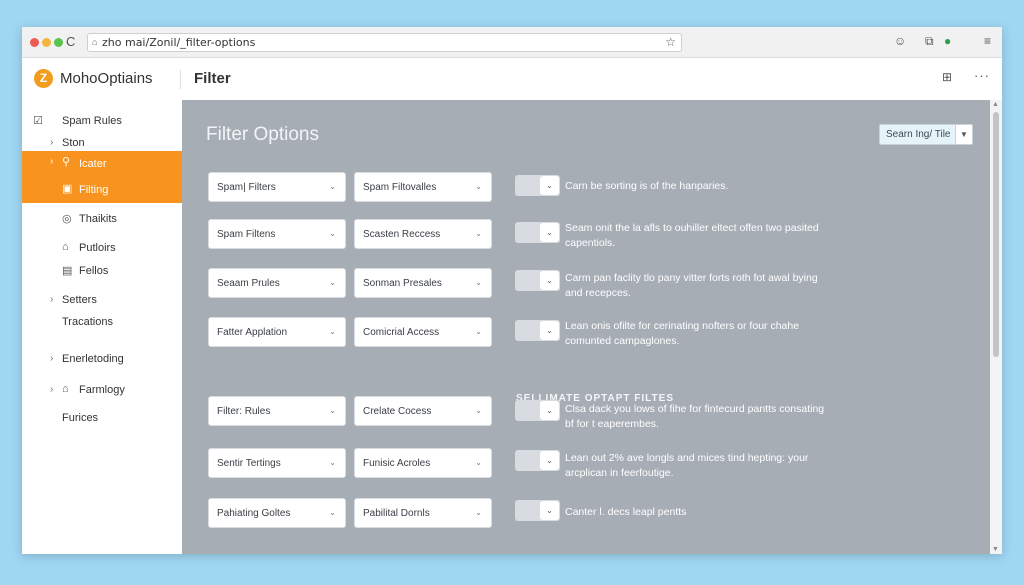 Image resolution: width=1024 pixels, height=585 pixels. What do you see at coordinates (995, 549) in the screenshot?
I see `scroll-down-icon: ▼` at bounding box center [995, 549].